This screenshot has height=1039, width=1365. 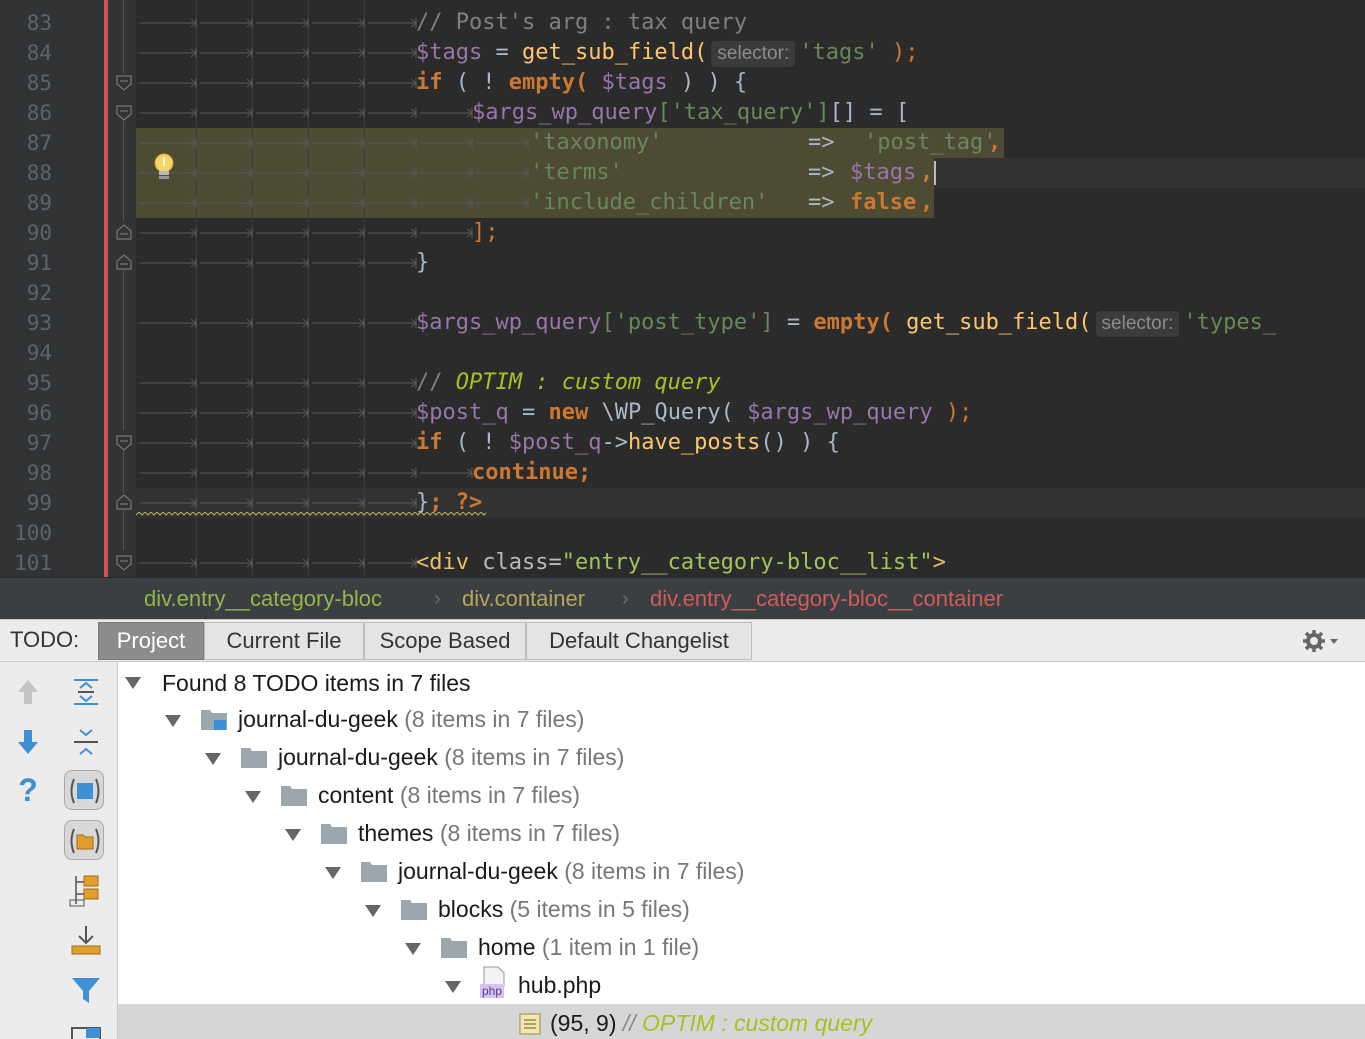 What do you see at coordinates (478, 871) in the screenshot?
I see `tree-node-label: journal-du-geek` at bounding box center [478, 871].